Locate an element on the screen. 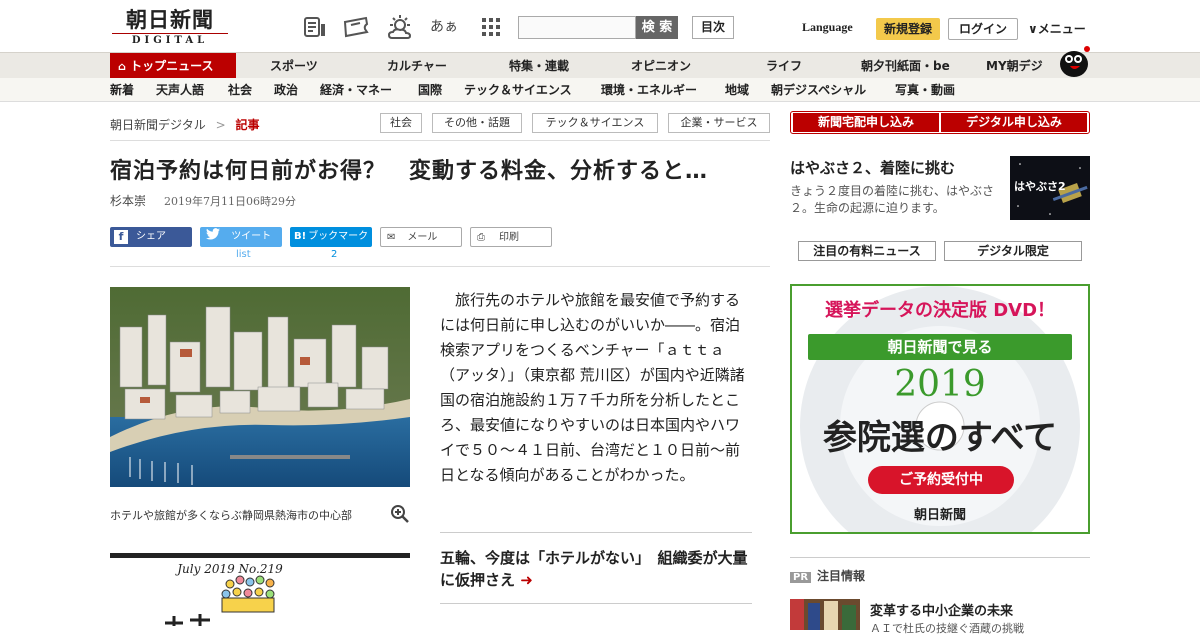  ad-year: 2019 is located at coordinates (940, 384).